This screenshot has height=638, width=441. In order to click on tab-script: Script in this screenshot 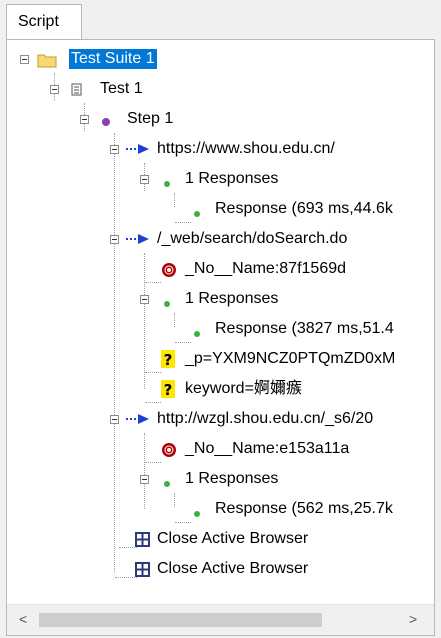, I will do `click(44, 22)`.